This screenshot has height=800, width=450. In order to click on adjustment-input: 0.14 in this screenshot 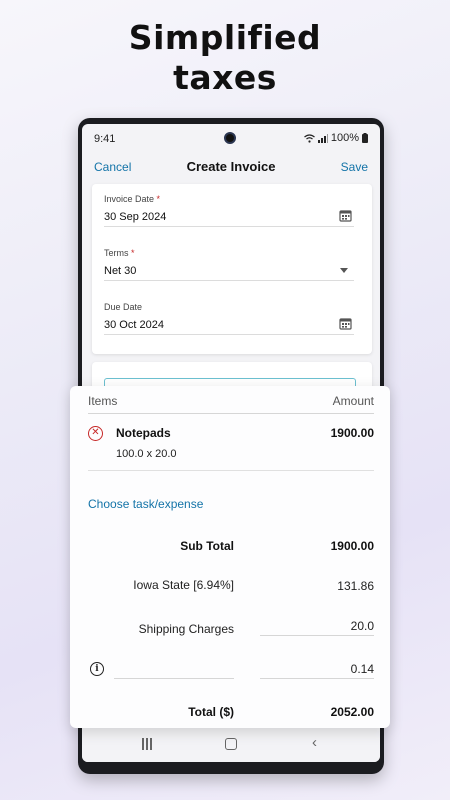, I will do `click(362, 669)`.